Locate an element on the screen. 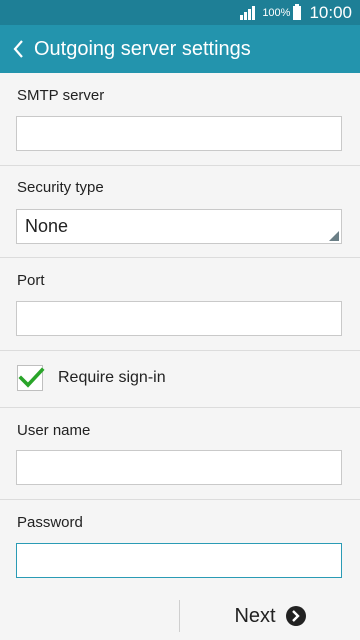  security-type-value: None is located at coordinates (47, 226).